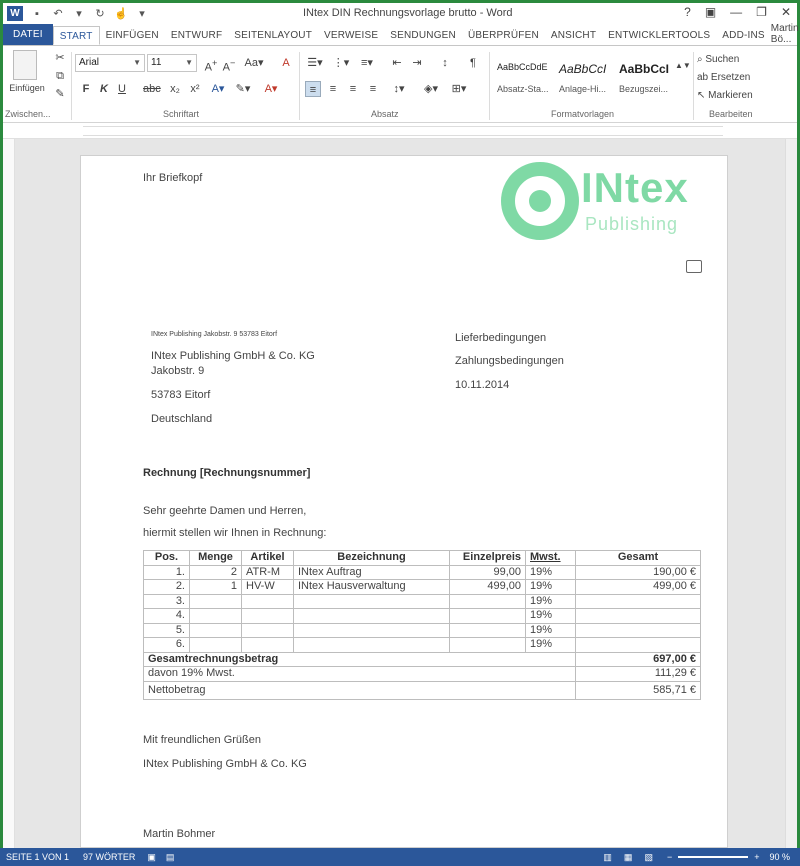 The image size is (800, 866). What do you see at coordinates (713, 857) in the screenshot?
I see `zoom-slider` at bounding box center [713, 857].